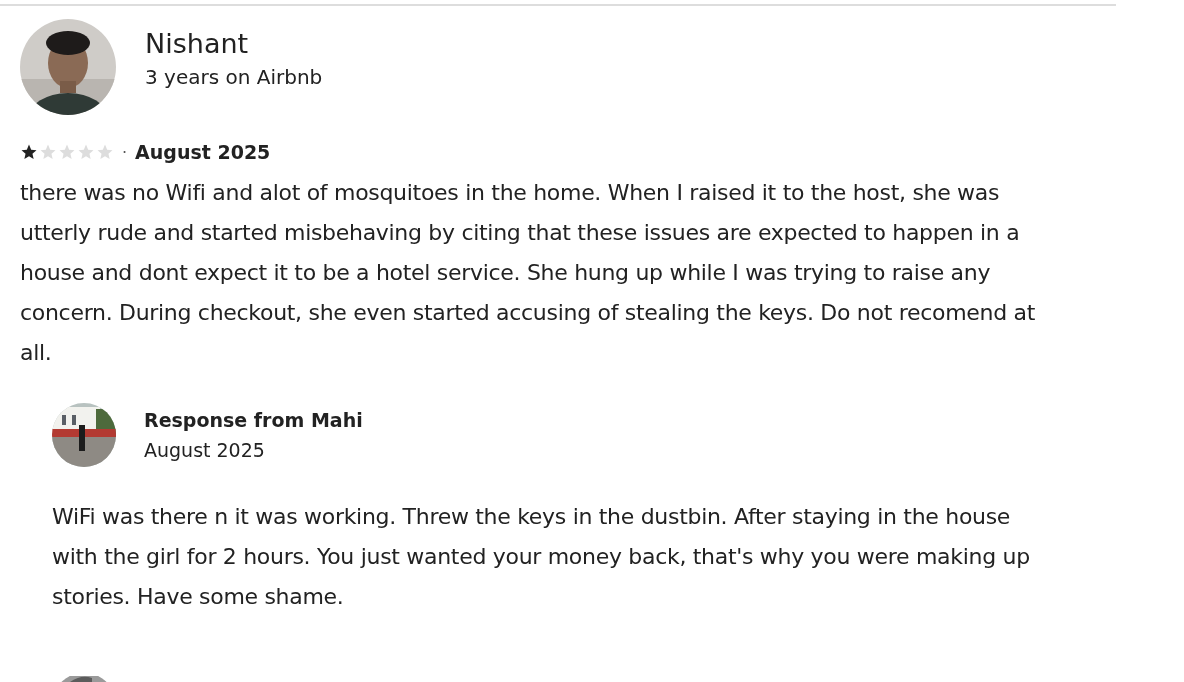 This screenshot has height=682, width=1184. What do you see at coordinates (234, 76) in the screenshot?
I see `reviewer-tenure: 3 years on Airbnb` at bounding box center [234, 76].